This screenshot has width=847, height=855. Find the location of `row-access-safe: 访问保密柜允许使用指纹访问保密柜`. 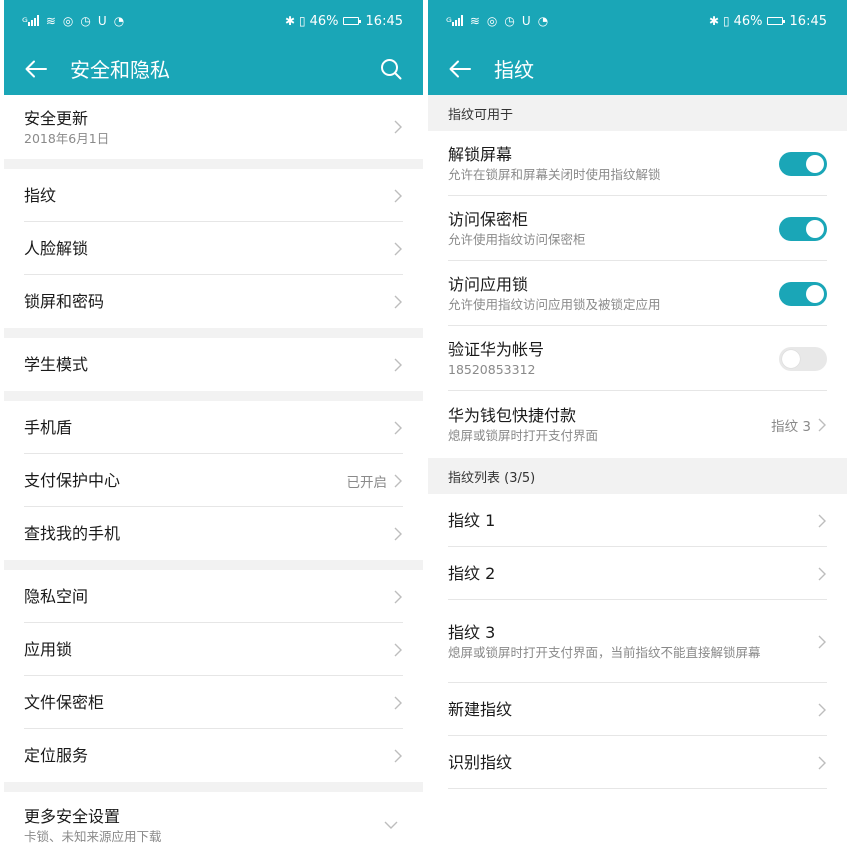

row-access-safe: 访问保密柜允许使用指纹访问保密柜 is located at coordinates (637, 228).